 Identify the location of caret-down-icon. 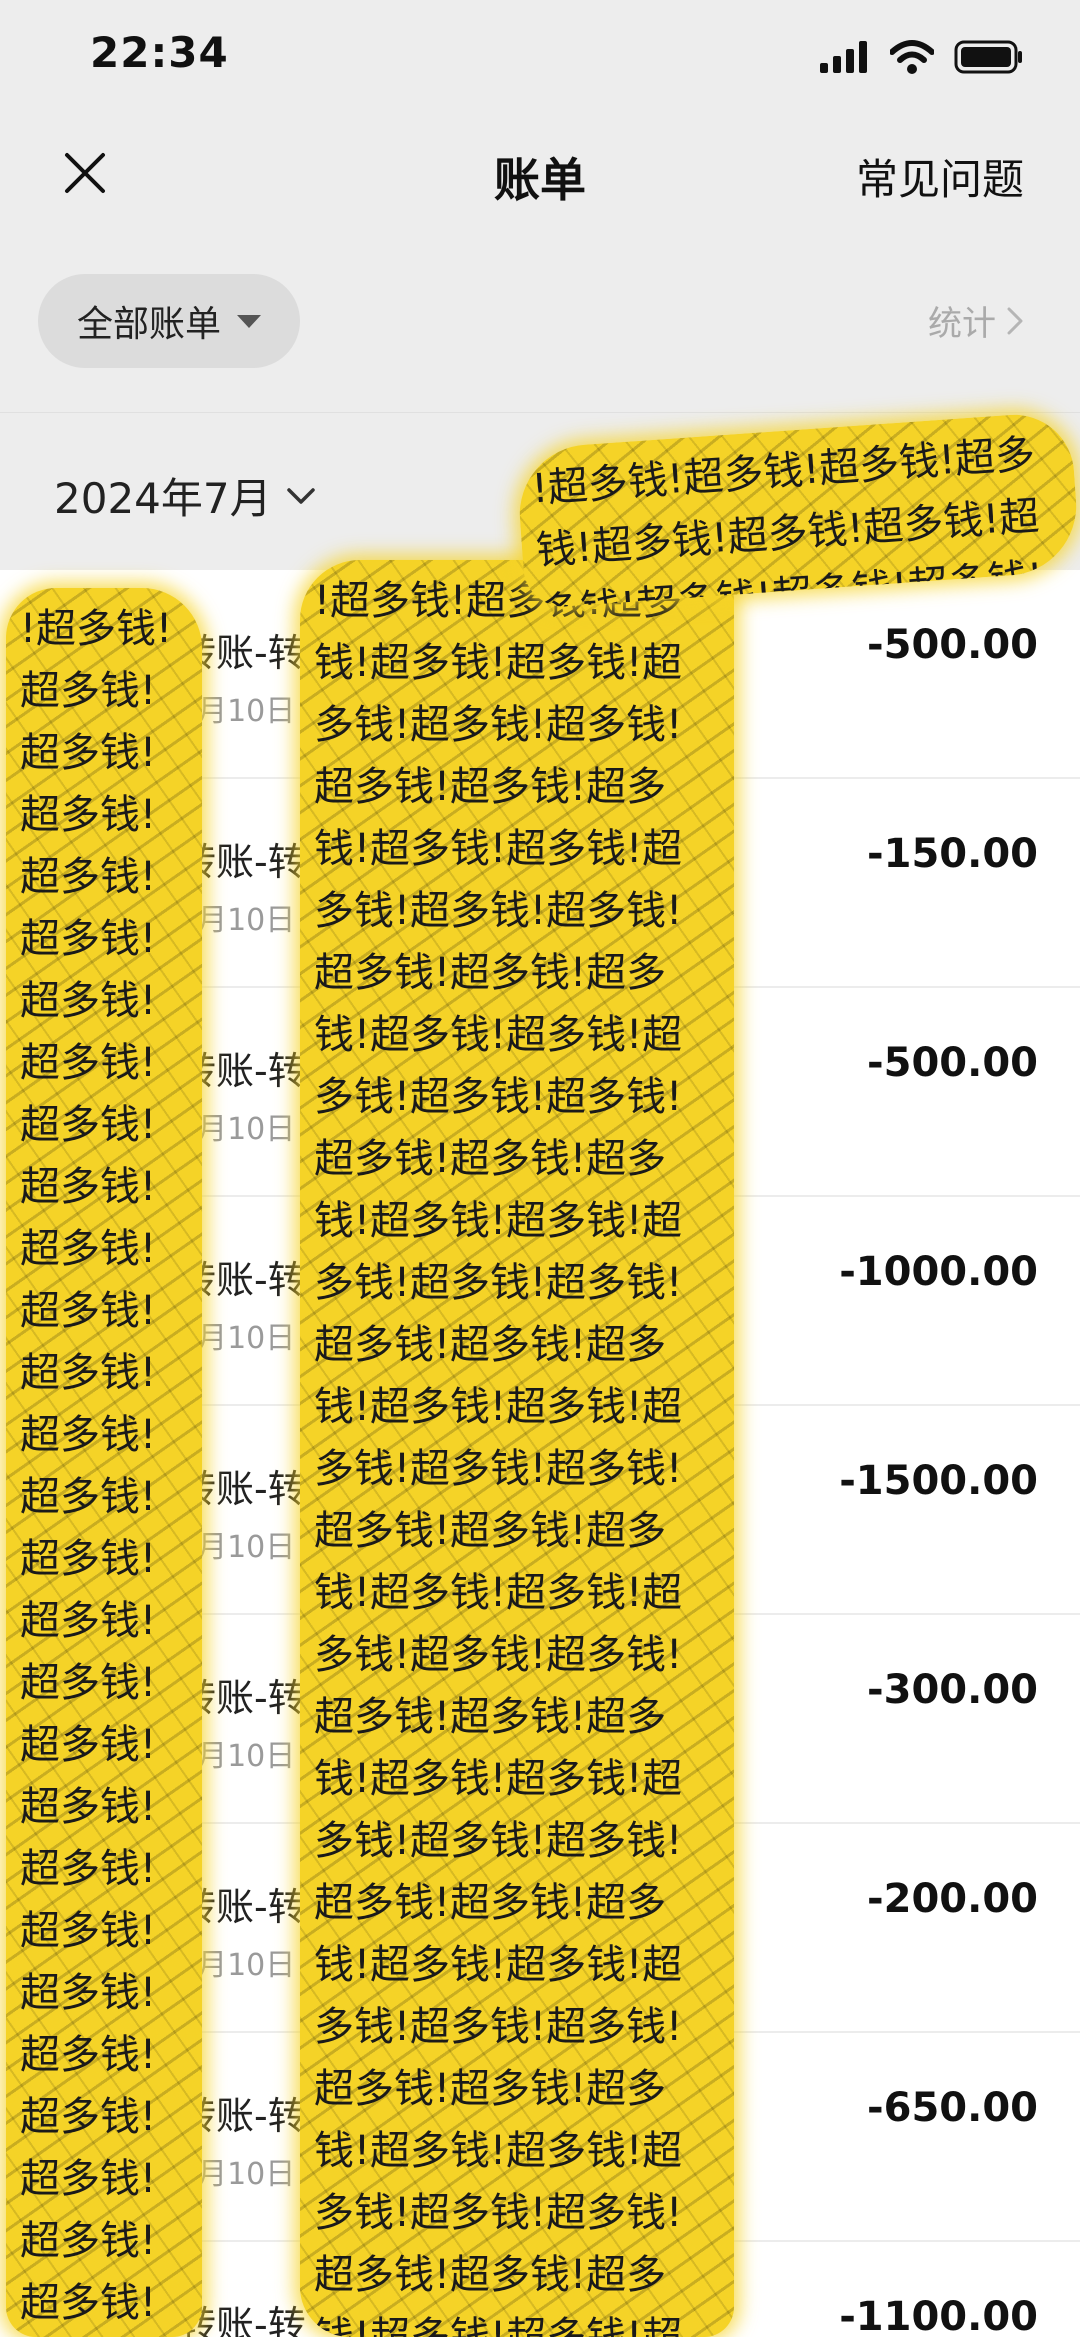
(249, 321).